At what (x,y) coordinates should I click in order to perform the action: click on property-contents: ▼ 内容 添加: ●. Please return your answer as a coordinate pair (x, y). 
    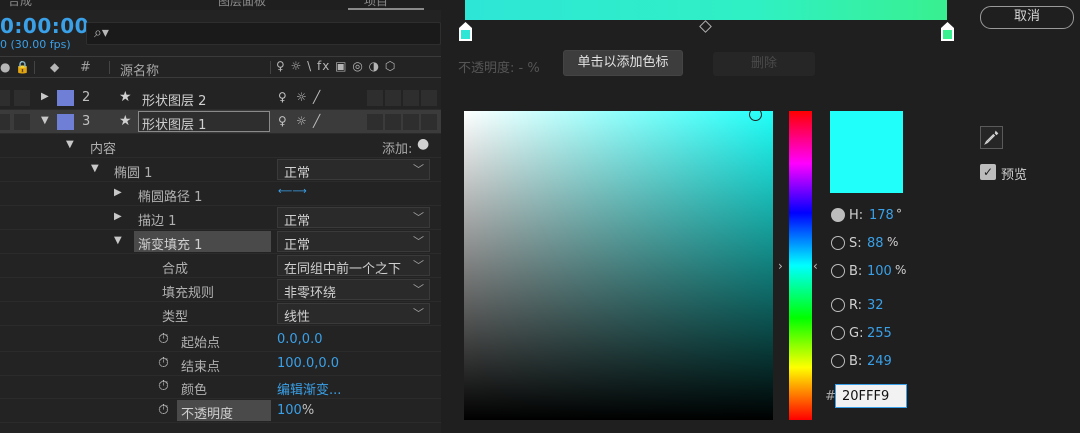
    Looking at the image, I should click on (220, 146).